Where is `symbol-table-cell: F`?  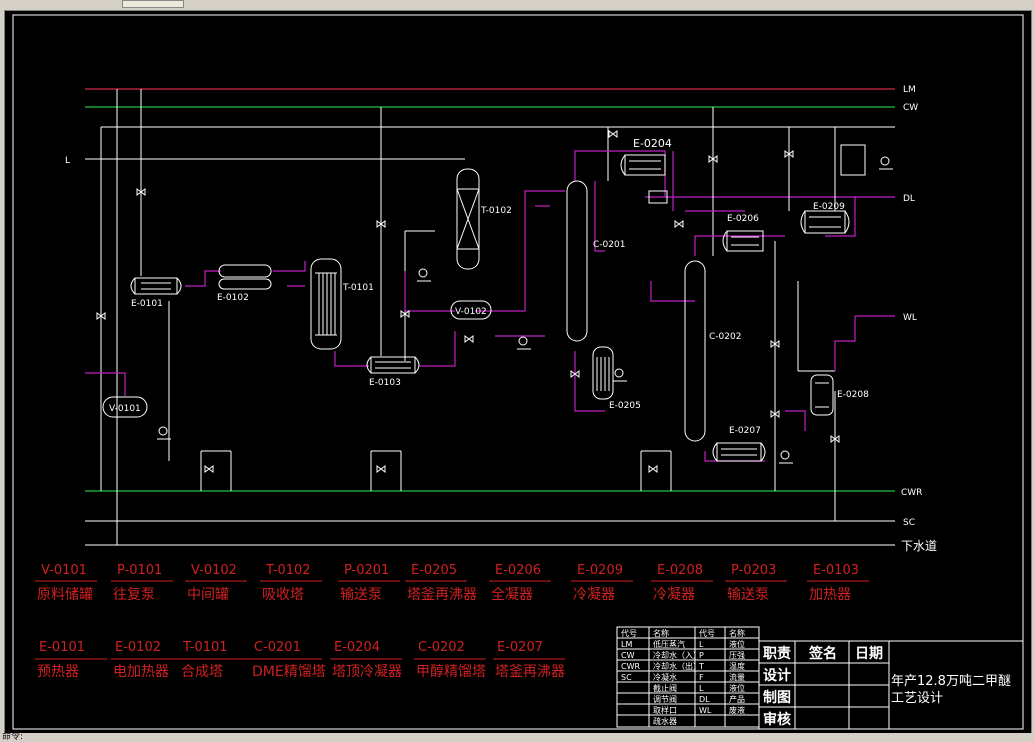 symbol-table-cell: F is located at coordinates (701, 677).